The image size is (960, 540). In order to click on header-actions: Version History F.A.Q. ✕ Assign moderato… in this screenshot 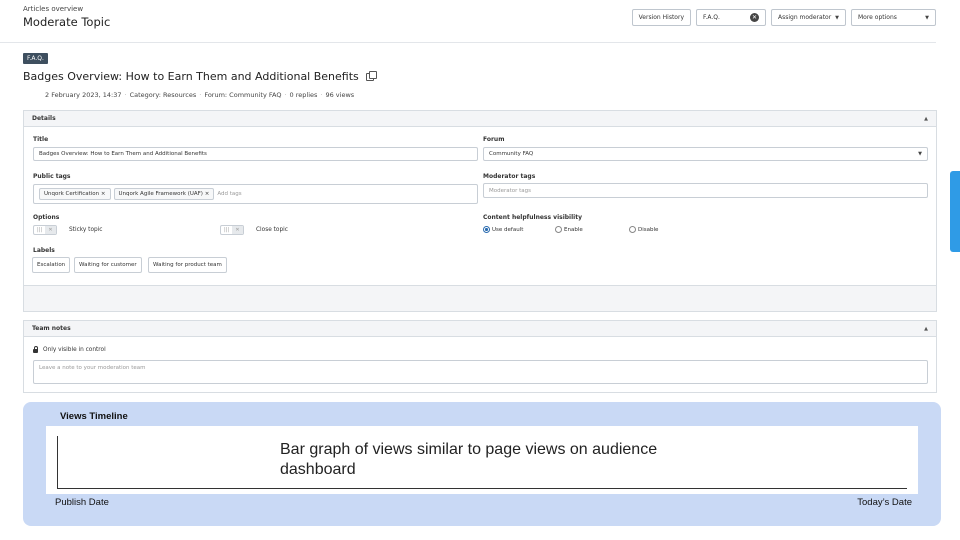, I will do `click(783, 17)`.